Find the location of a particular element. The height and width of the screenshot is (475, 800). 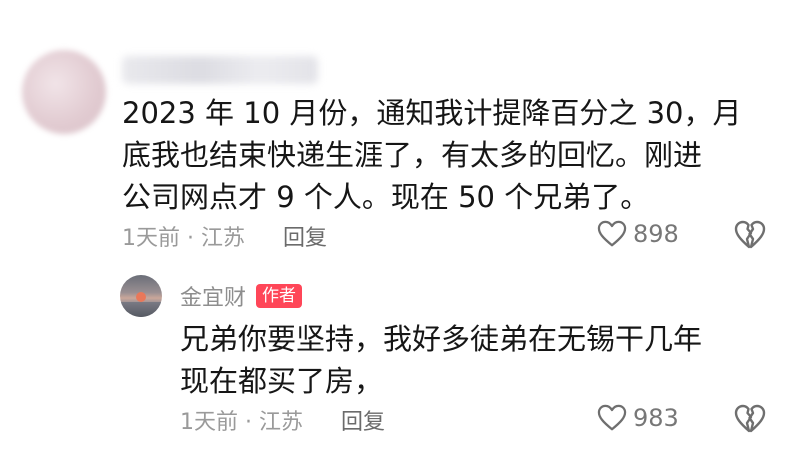

sunset-horizon is located at coordinates (141, 309).